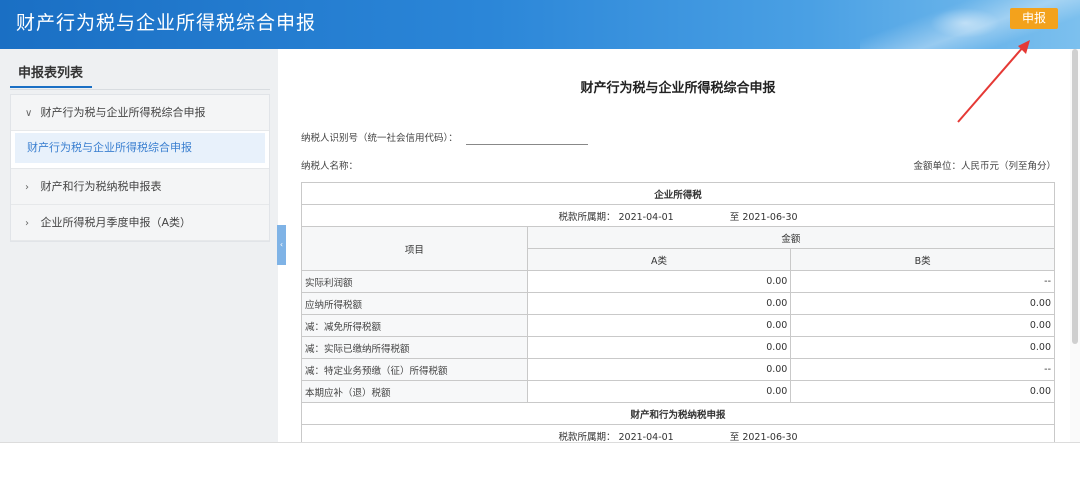 This screenshot has width=1080, height=485. Describe the element at coordinates (29, 113) in the screenshot. I see `chevron-down-icon: ∨` at that location.